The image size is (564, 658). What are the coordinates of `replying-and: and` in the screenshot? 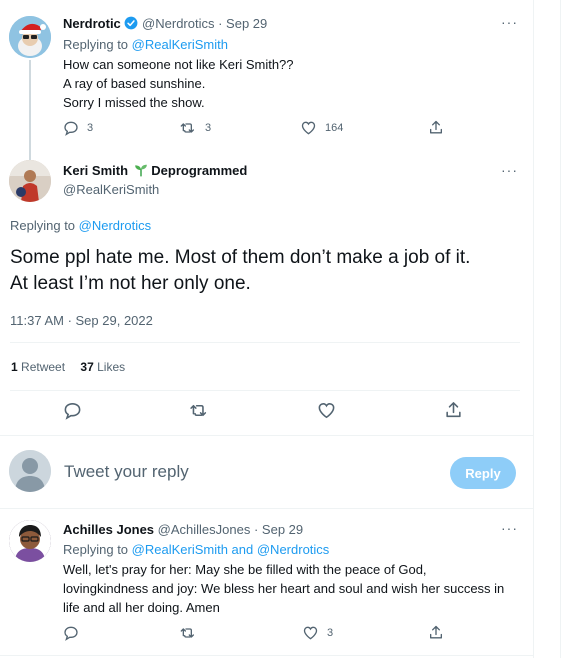 It's located at (242, 549).